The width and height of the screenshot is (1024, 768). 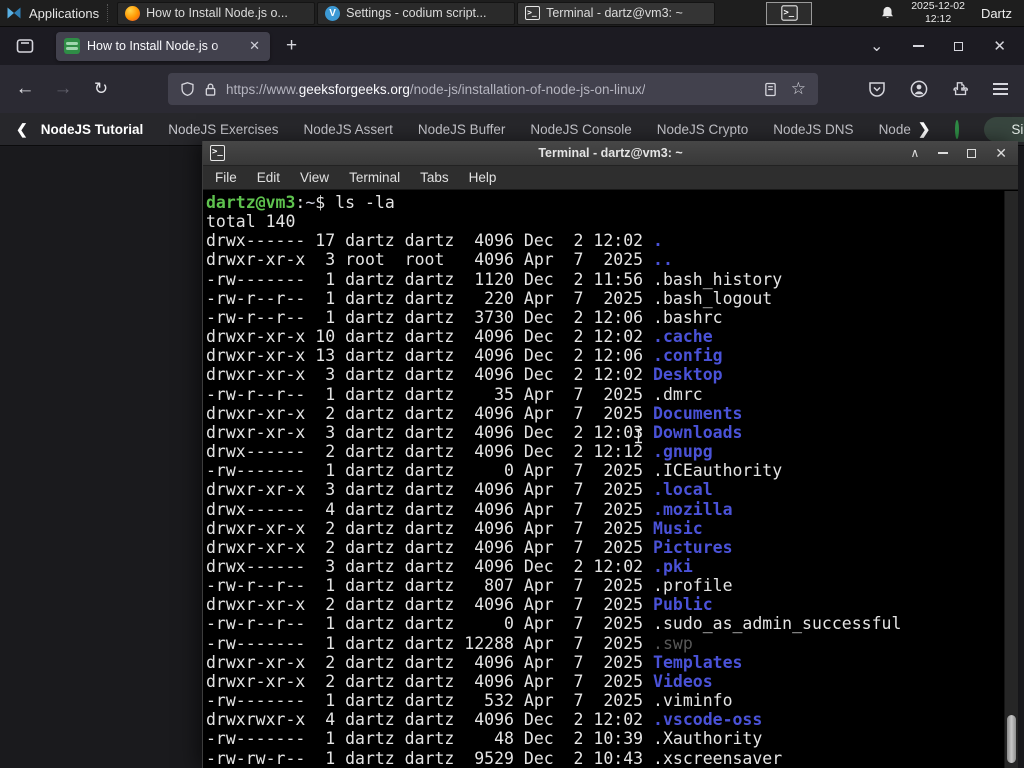 I want to click on prompt-command: $ ls -la, so click(x=355, y=202).